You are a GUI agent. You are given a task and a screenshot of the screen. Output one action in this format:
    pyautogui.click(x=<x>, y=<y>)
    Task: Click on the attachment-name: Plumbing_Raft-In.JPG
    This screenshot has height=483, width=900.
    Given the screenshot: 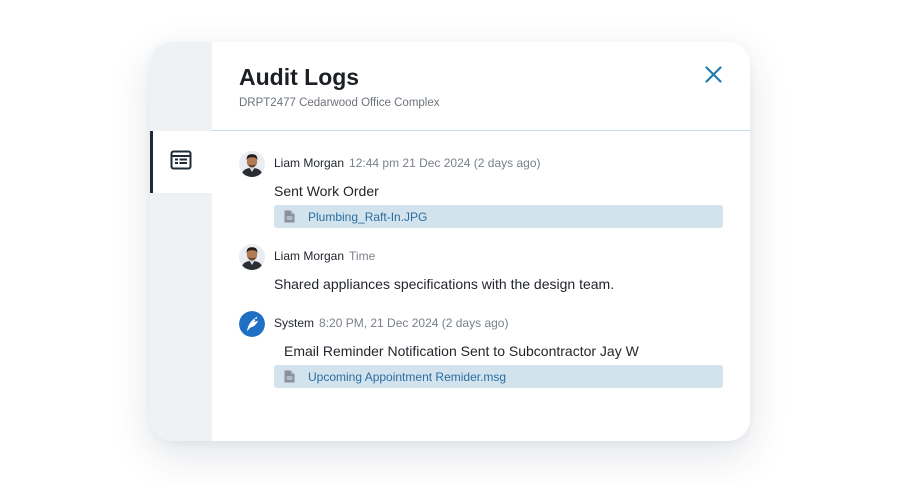 What is the action you would take?
    pyautogui.click(x=368, y=216)
    